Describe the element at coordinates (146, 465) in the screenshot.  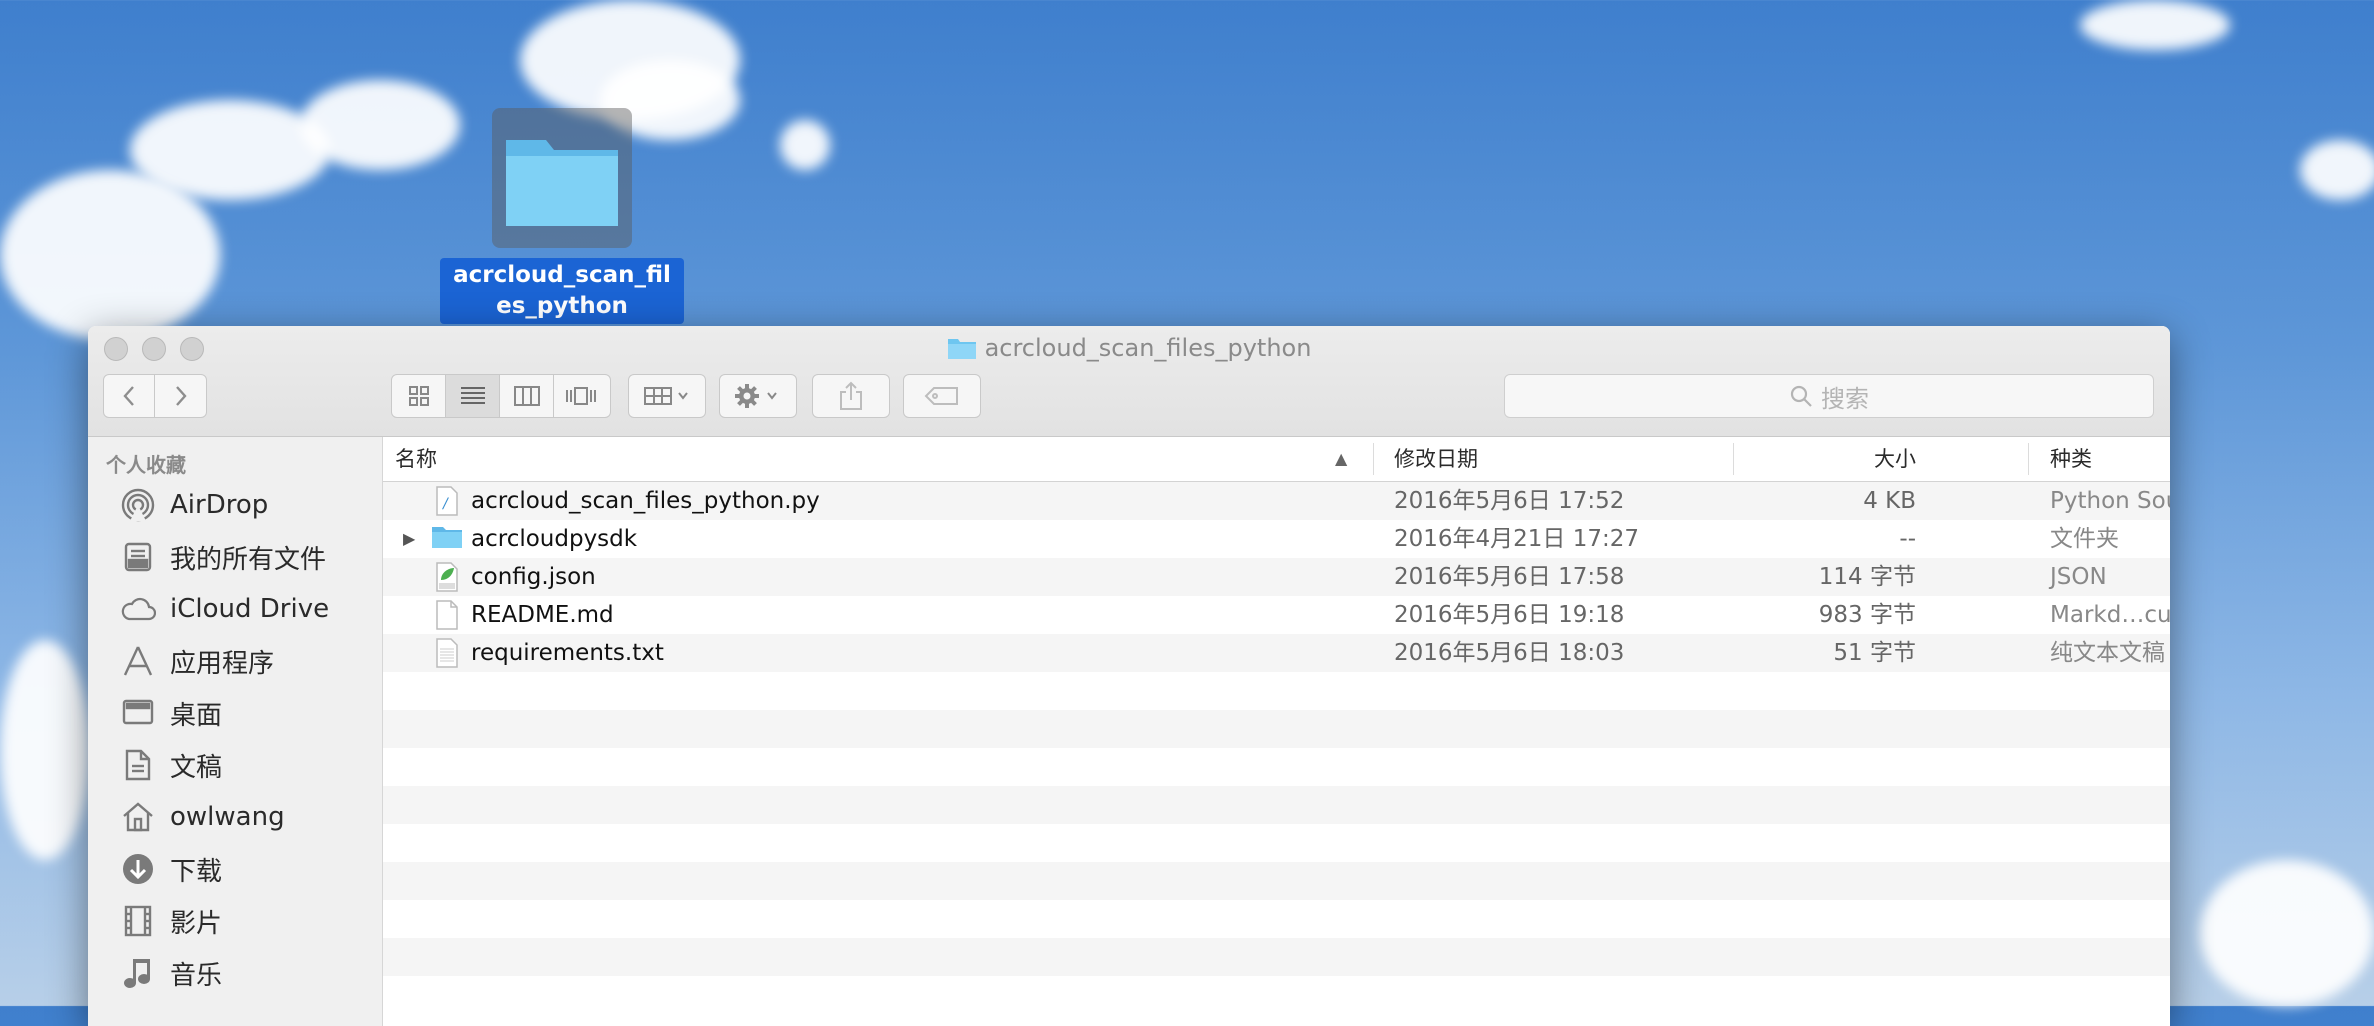
I see `sidebar-section-favorites: 个人收藏` at that location.